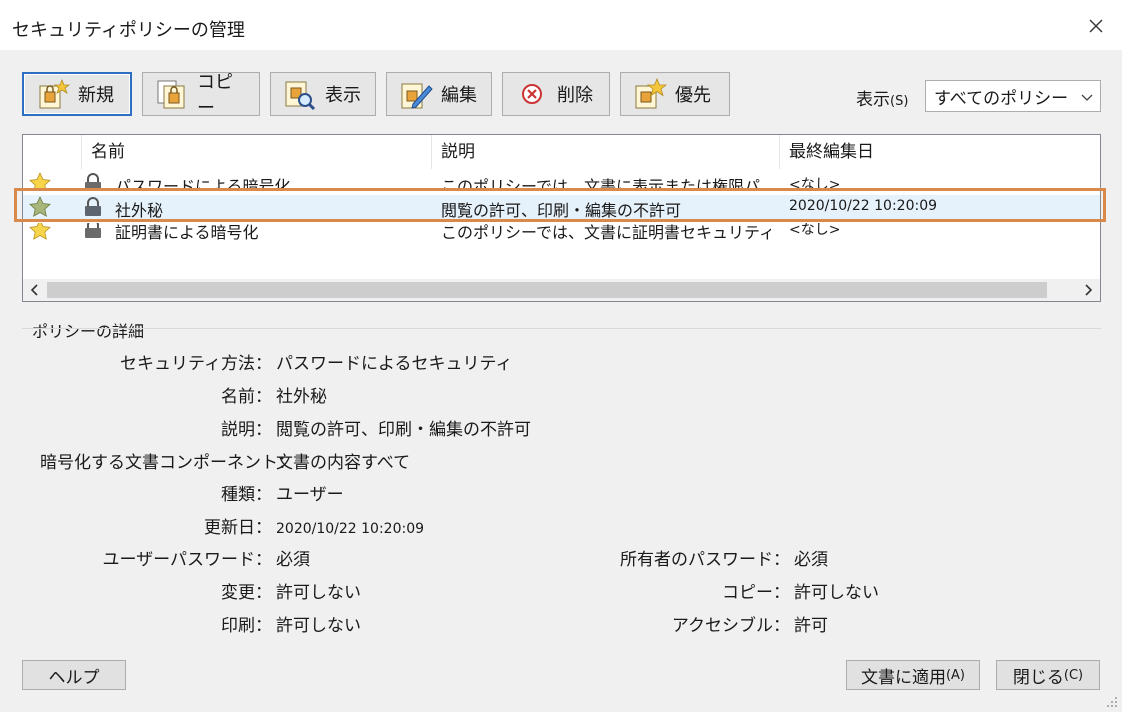 This screenshot has width=1122, height=712. What do you see at coordinates (139, 210) in the screenshot?
I see `policy-name: 社外秘` at bounding box center [139, 210].